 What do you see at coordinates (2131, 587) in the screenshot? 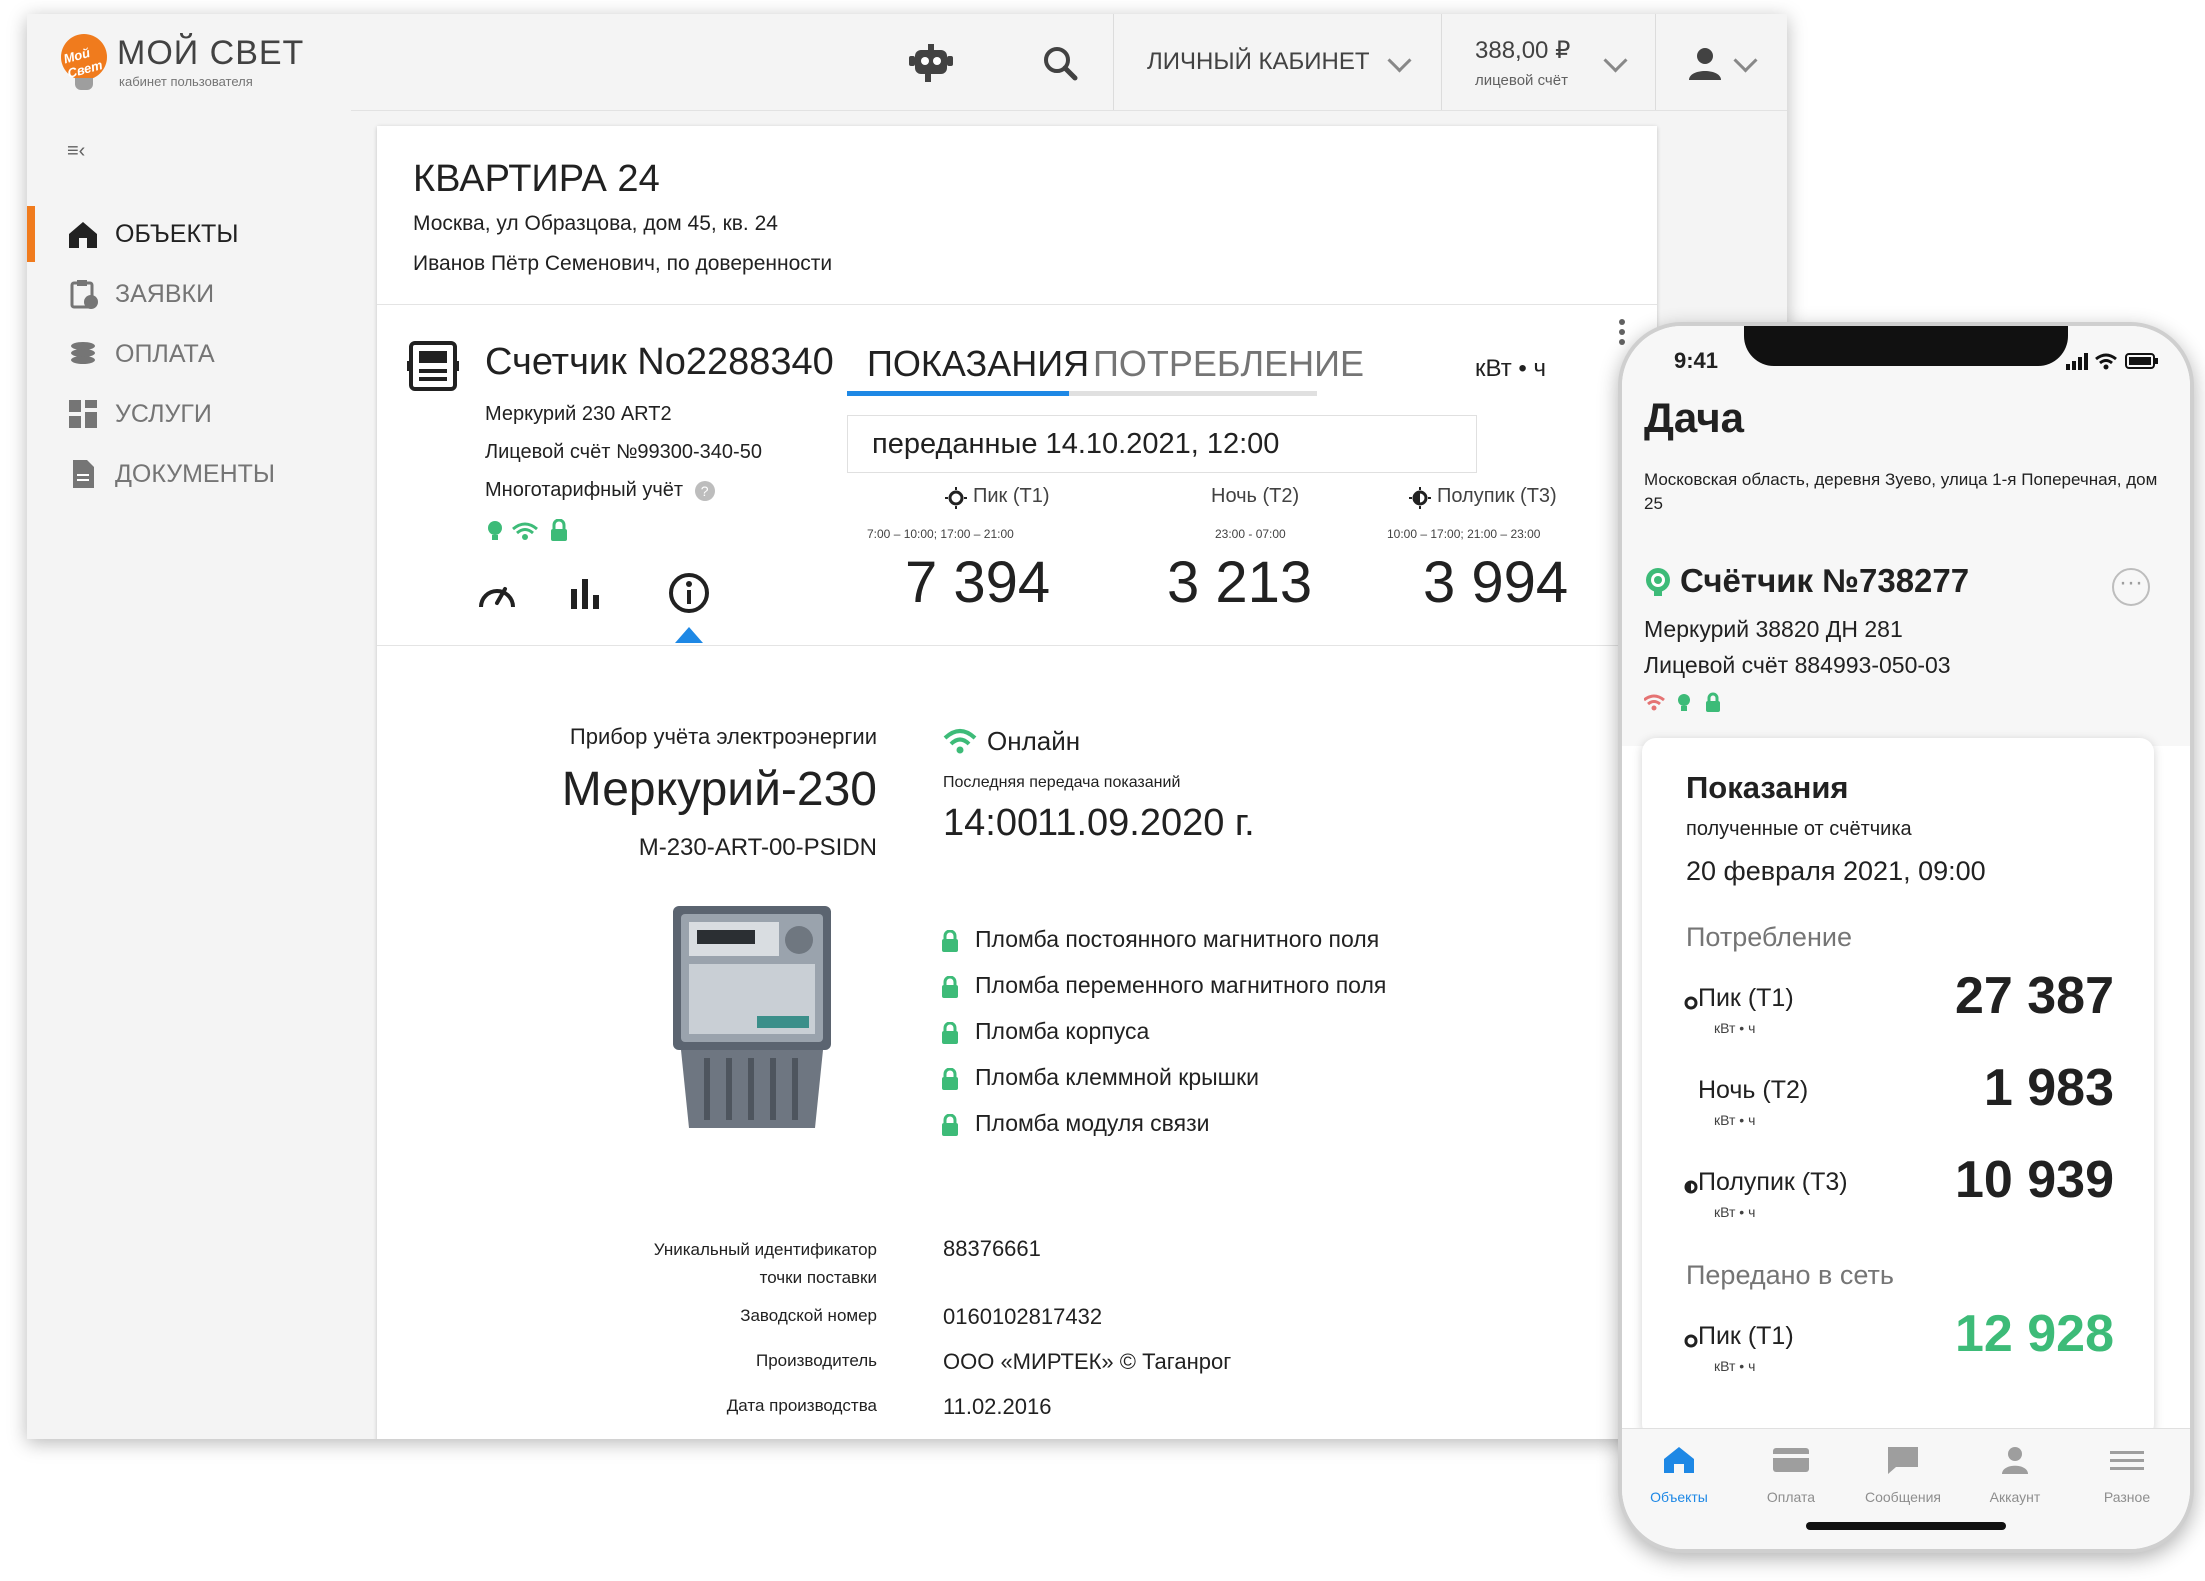
I see `more-options-icon: ···` at bounding box center [2131, 587].